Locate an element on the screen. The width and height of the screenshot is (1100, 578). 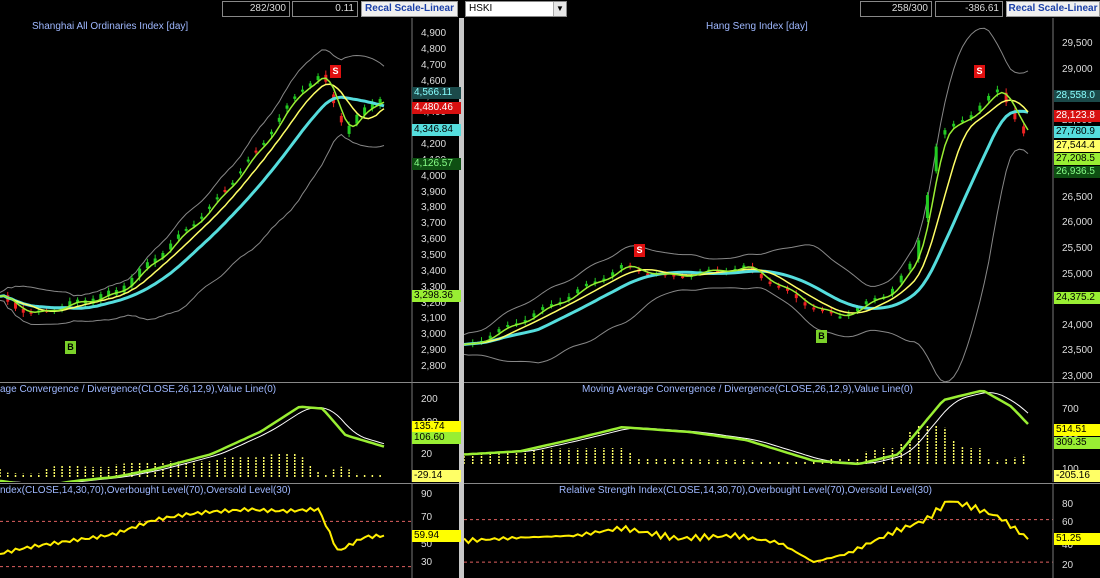
macd-line is located at coordinates (192, 443).